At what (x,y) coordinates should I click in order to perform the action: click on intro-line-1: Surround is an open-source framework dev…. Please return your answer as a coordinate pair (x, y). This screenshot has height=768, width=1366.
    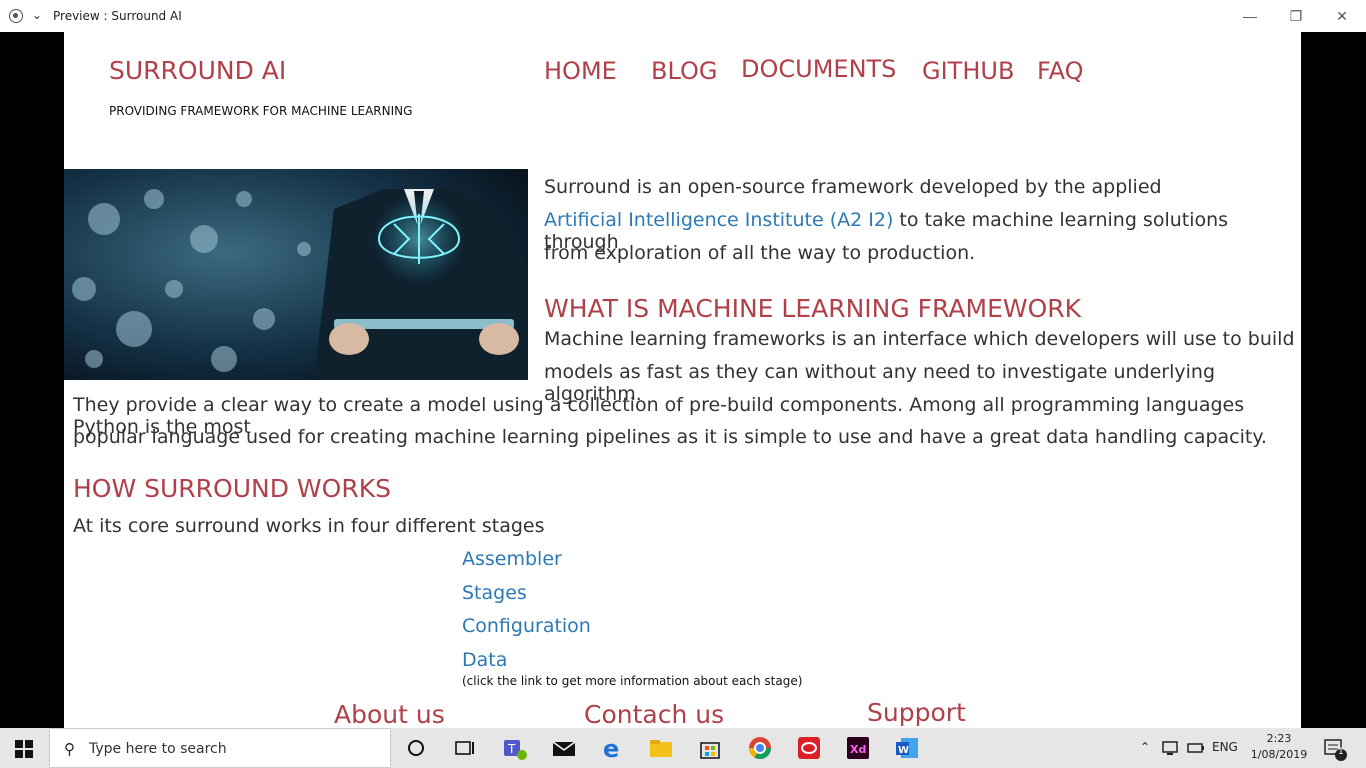
    Looking at the image, I should click on (853, 187).